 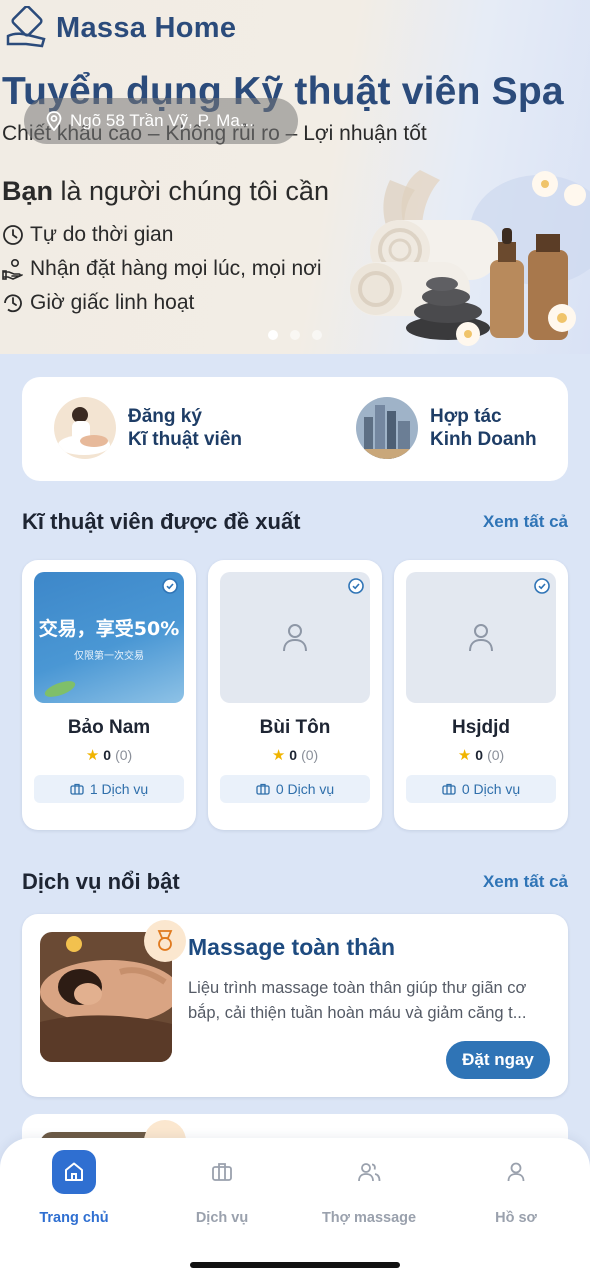 What do you see at coordinates (292, 947) in the screenshot?
I see `service-name: Massage toàn thân` at bounding box center [292, 947].